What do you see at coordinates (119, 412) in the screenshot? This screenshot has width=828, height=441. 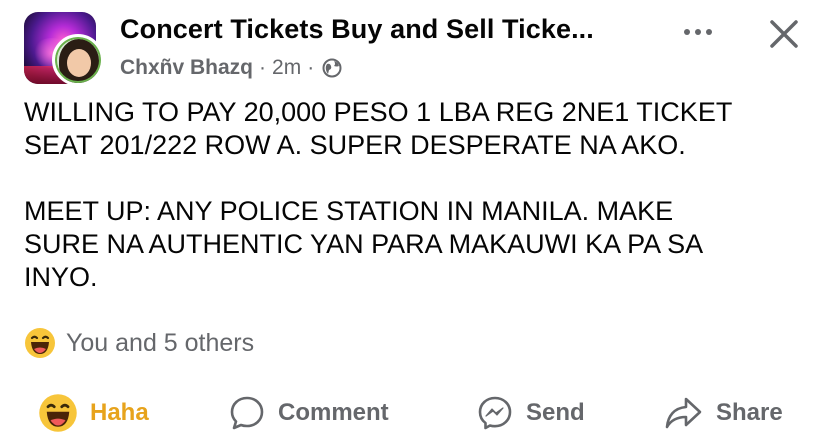 I see `haha-label: Haha` at bounding box center [119, 412].